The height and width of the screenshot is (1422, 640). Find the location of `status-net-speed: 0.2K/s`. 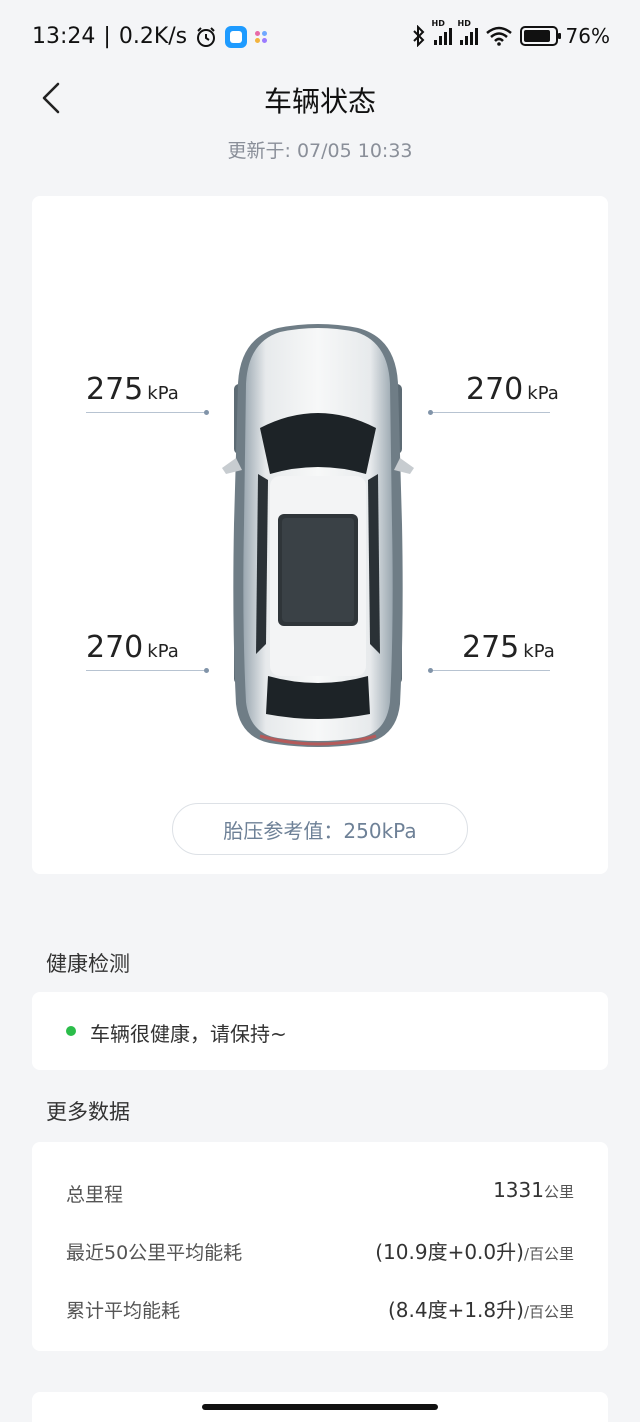

status-net-speed: 0.2K/s is located at coordinates (153, 36).